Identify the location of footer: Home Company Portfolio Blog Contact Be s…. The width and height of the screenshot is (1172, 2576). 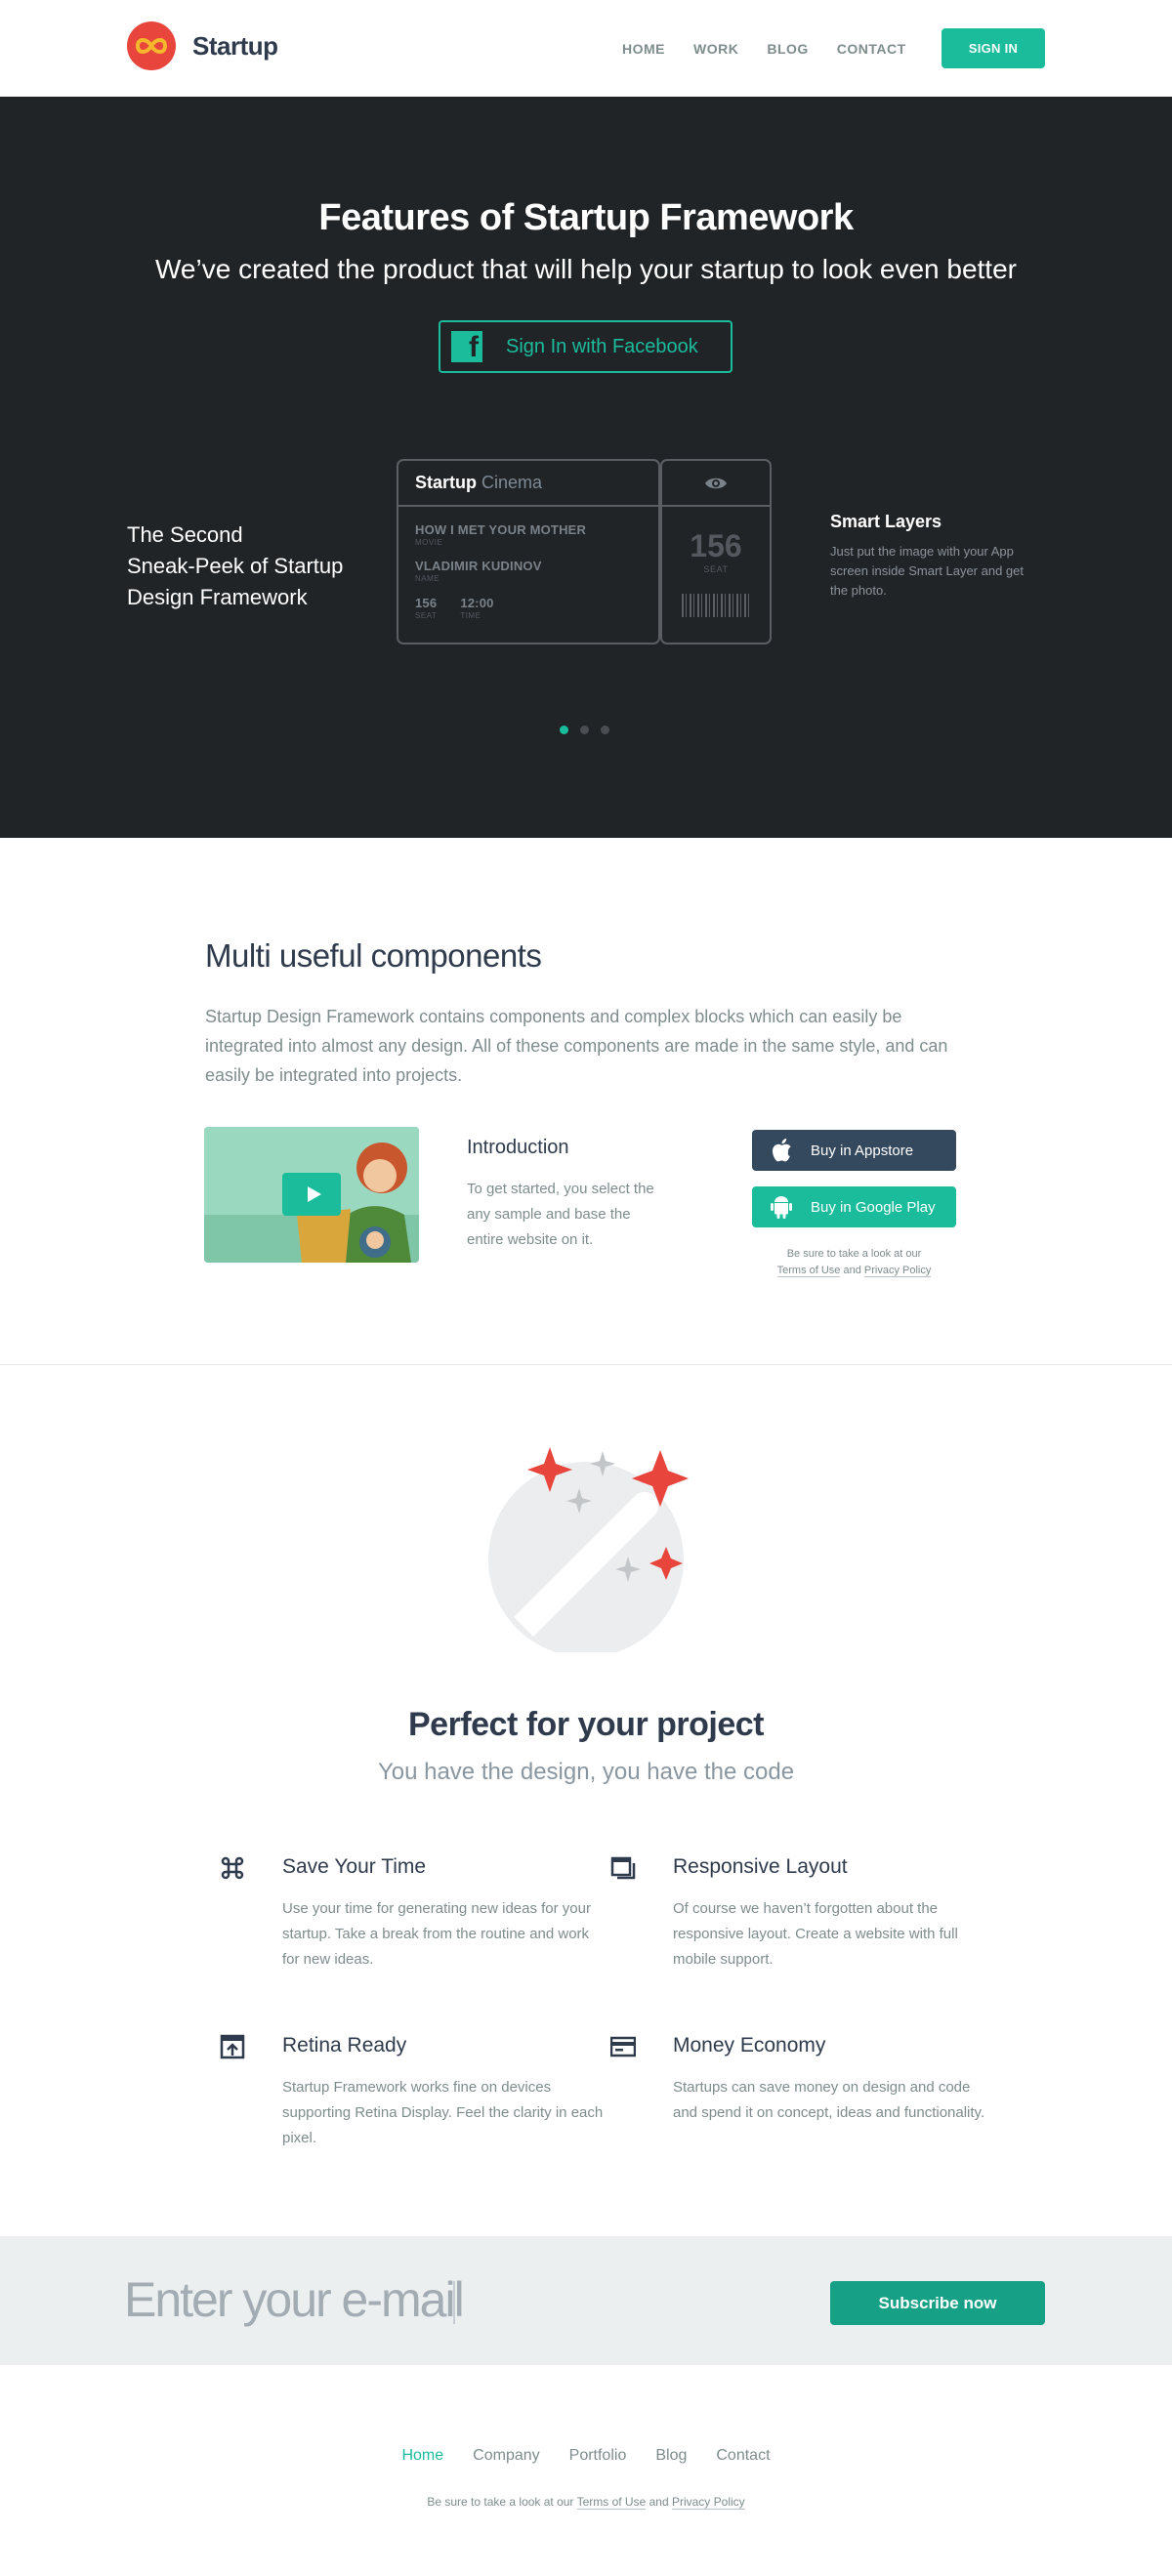
(586, 2470).